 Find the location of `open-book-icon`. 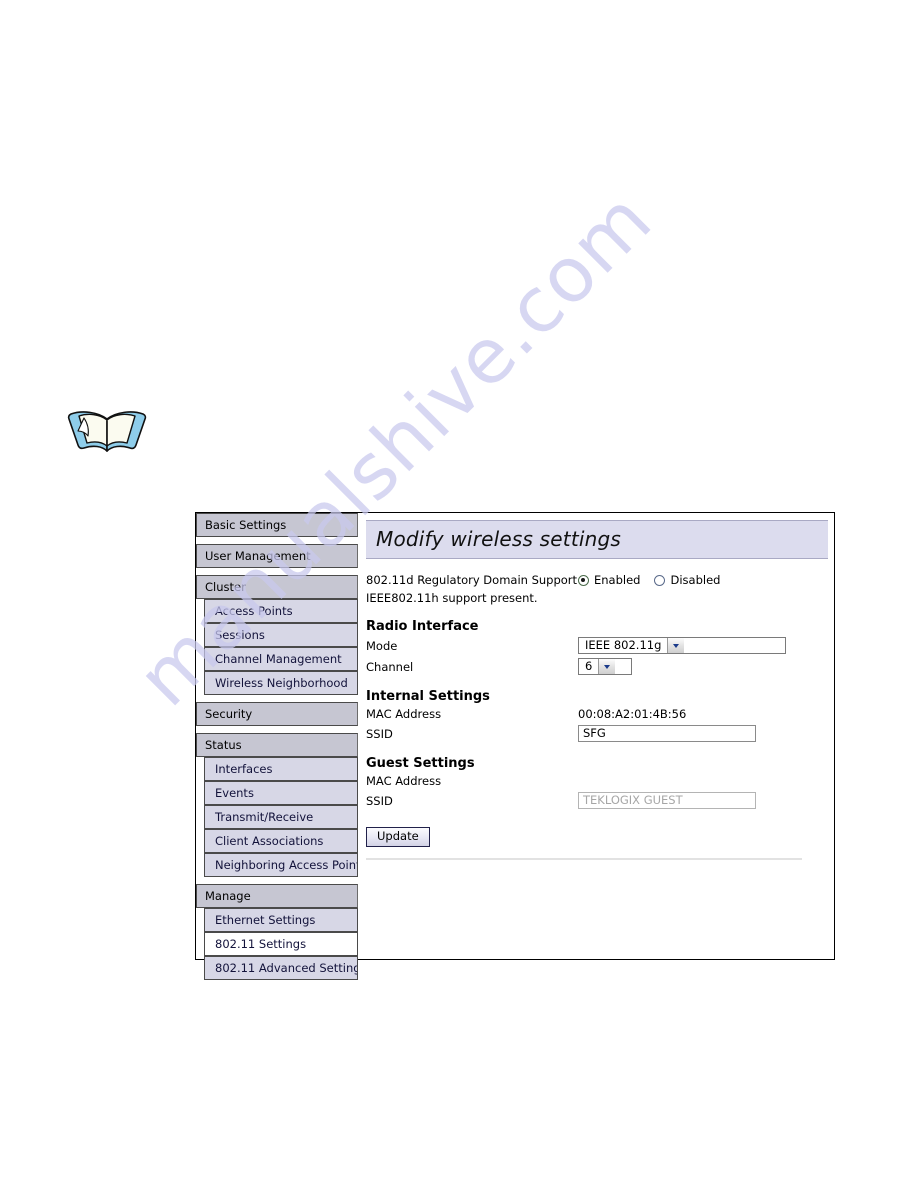

open-book-icon is located at coordinates (107, 432).